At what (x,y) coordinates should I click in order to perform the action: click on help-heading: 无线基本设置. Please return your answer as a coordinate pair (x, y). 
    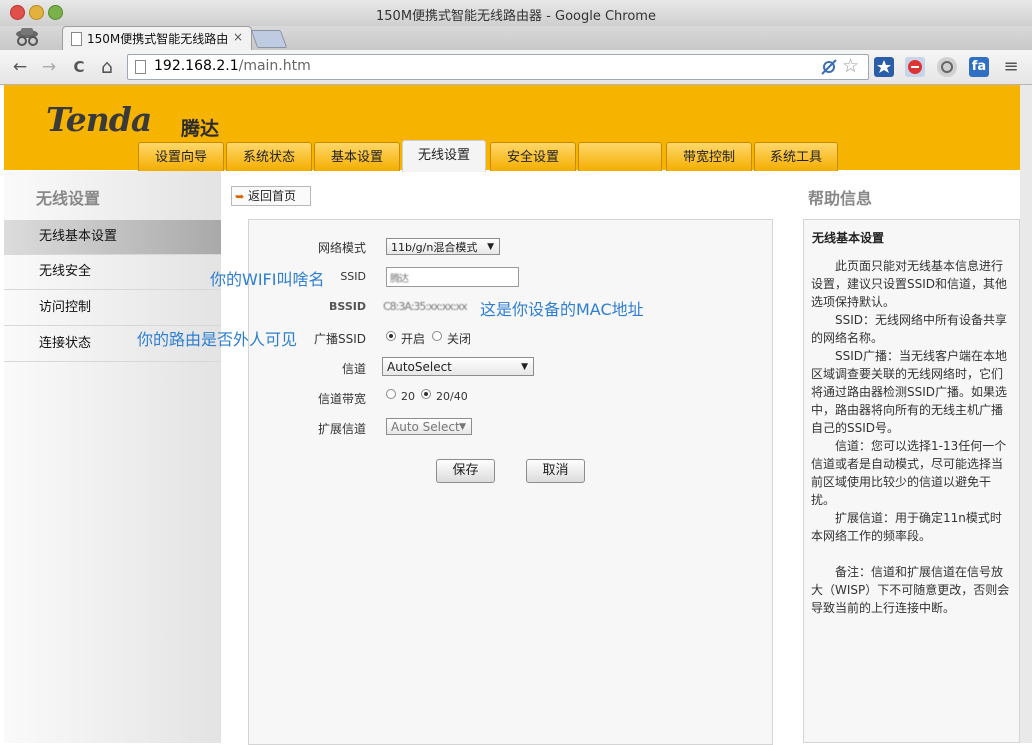
    Looking at the image, I should click on (848, 238).